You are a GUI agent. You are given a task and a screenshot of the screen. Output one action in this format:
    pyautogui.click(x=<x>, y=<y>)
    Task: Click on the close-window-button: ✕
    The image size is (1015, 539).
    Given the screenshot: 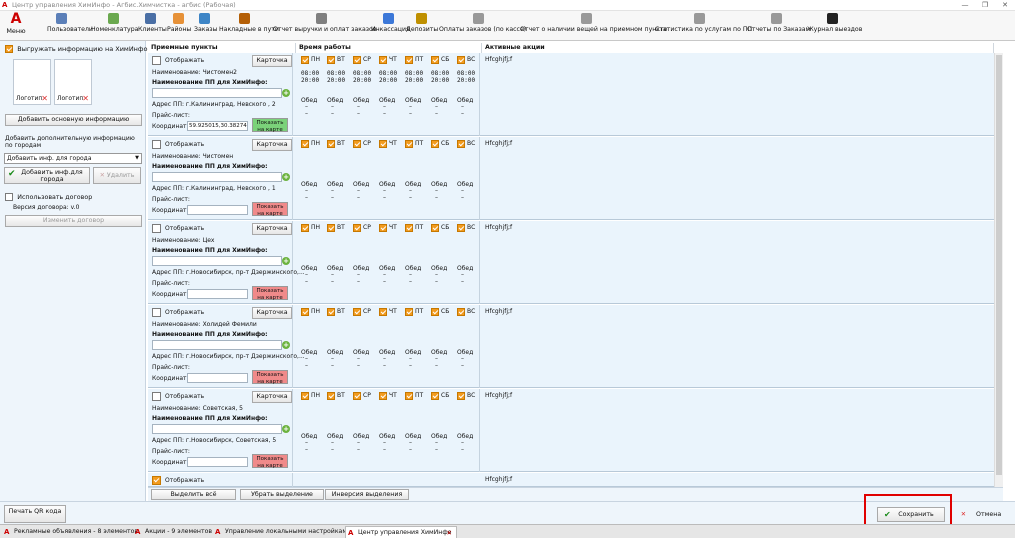 What is the action you would take?
    pyautogui.click(x=1005, y=5)
    